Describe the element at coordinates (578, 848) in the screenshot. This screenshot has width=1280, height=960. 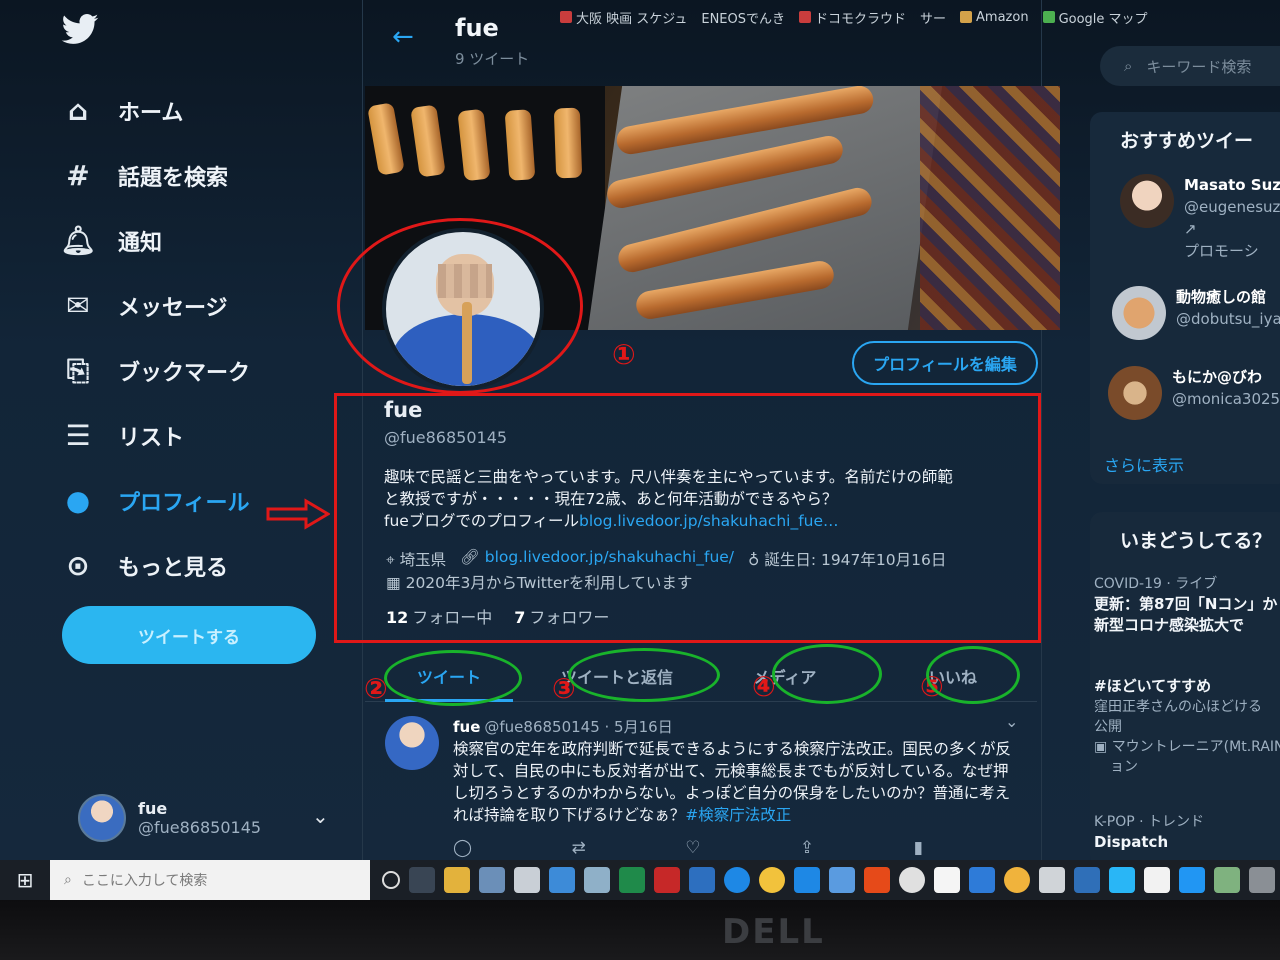
I see `retweet-icon: ⇄` at that location.